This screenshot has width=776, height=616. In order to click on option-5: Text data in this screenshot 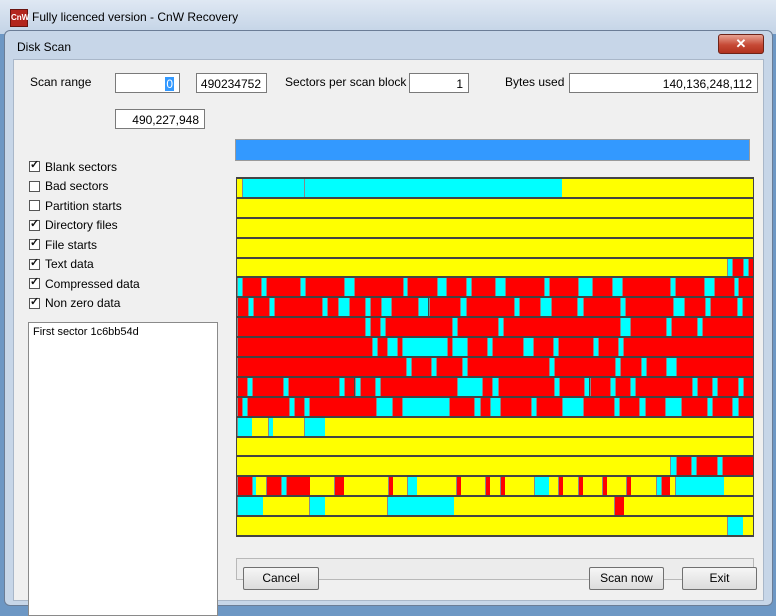, I will do `click(84, 265)`.